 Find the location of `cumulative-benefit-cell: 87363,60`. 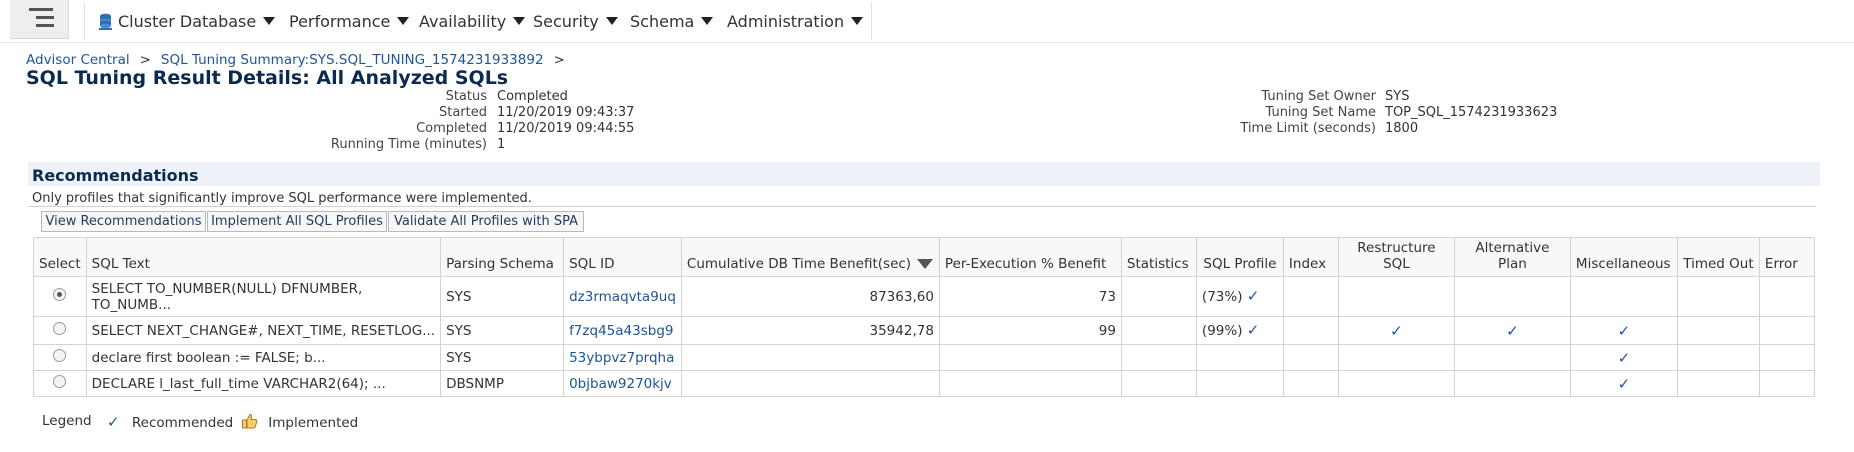

cumulative-benefit-cell: 87363,60 is located at coordinates (810, 296).